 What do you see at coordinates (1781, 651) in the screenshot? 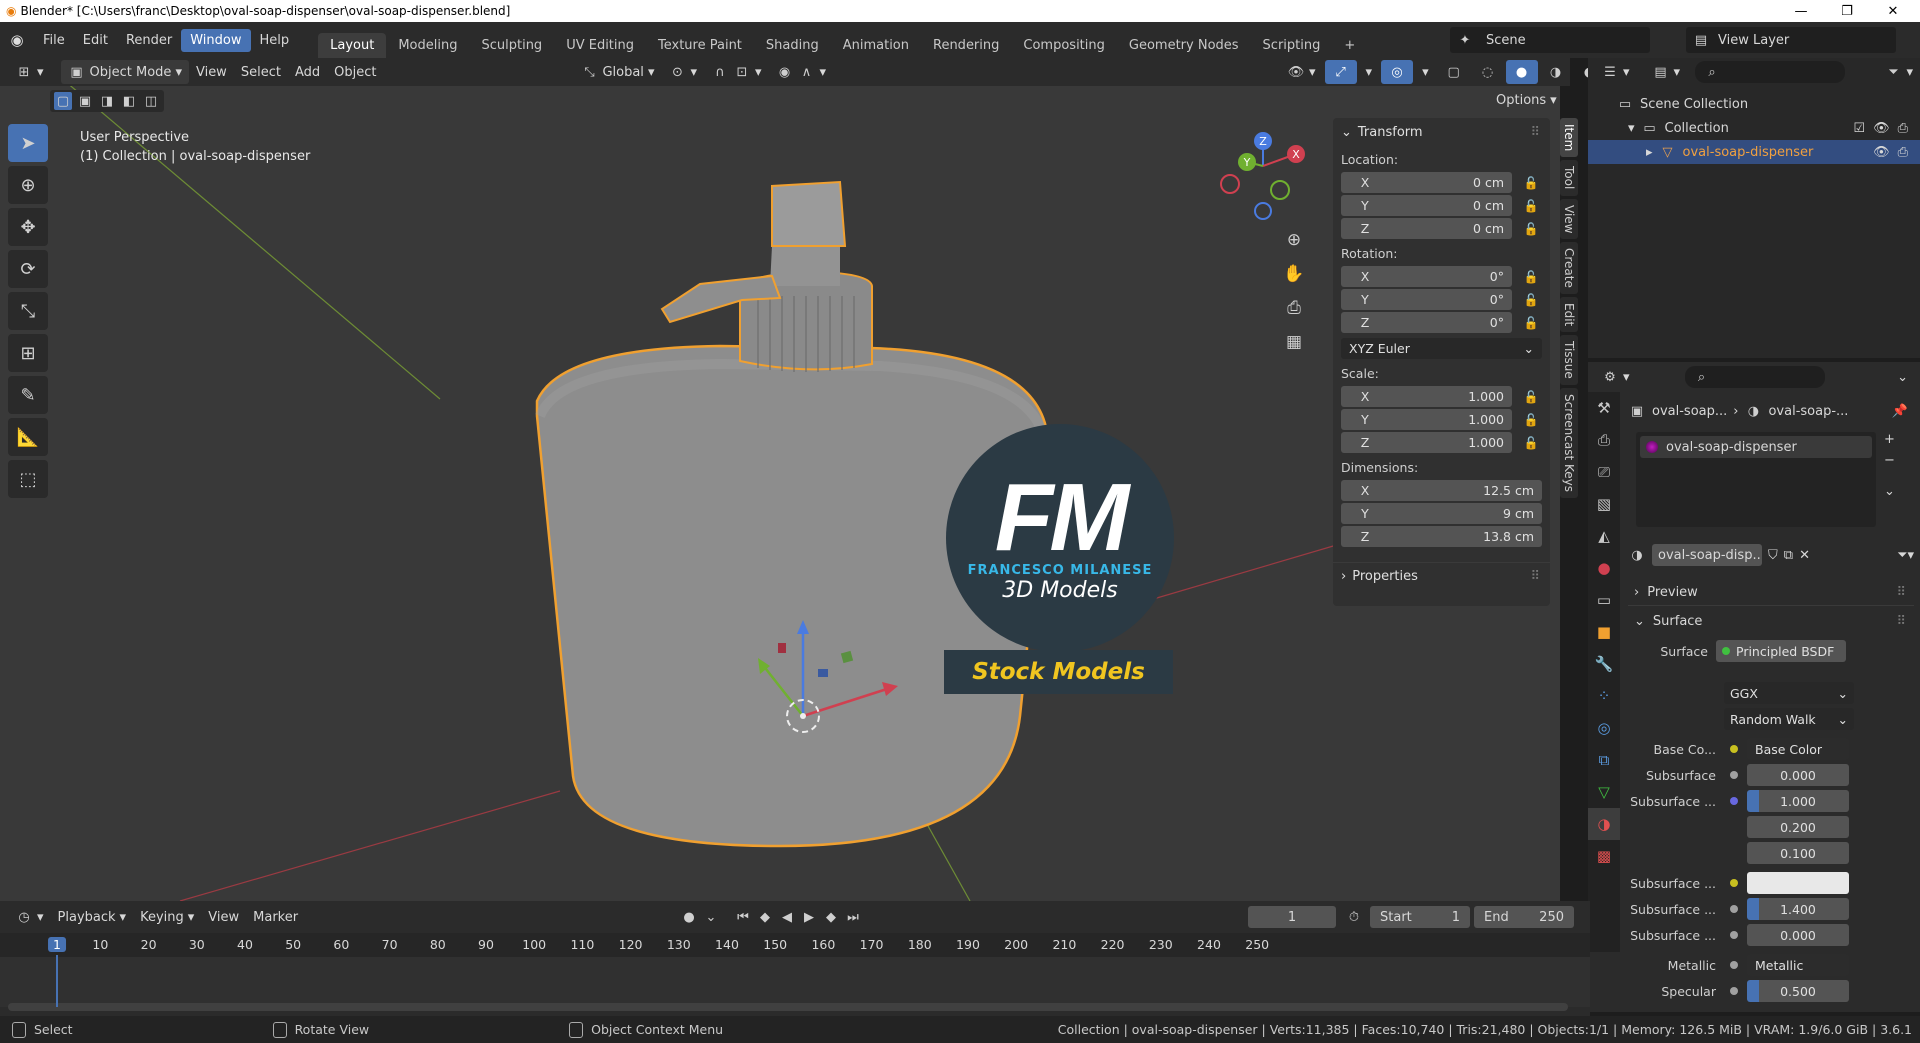
I see `surface-shader-field: Principled BSDF` at bounding box center [1781, 651].